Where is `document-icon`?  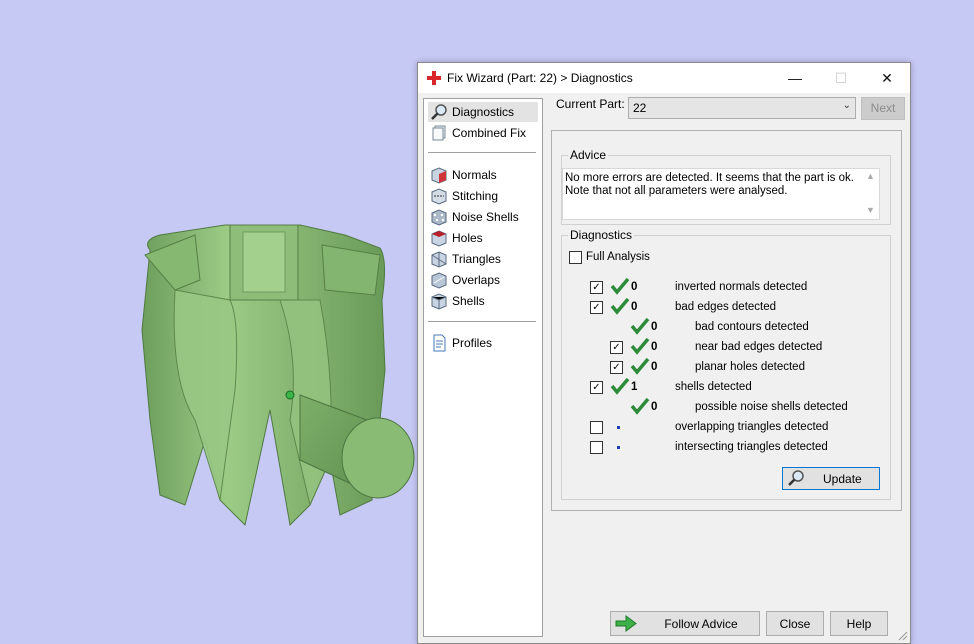
document-icon is located at coordinates (439, 343).